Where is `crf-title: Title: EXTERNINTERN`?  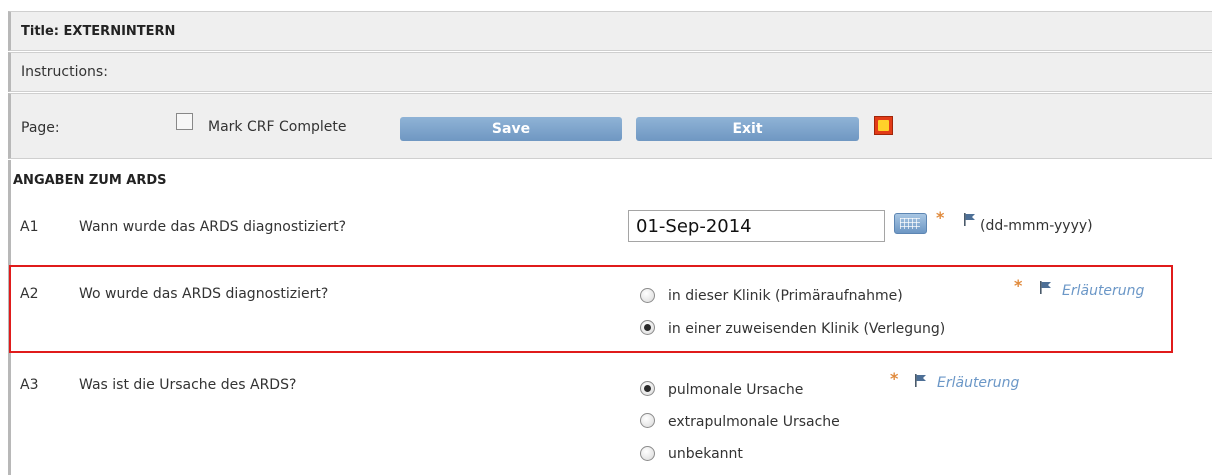
crf-title: Title: EXTERNINTERN is located at coordinates (98, 31).